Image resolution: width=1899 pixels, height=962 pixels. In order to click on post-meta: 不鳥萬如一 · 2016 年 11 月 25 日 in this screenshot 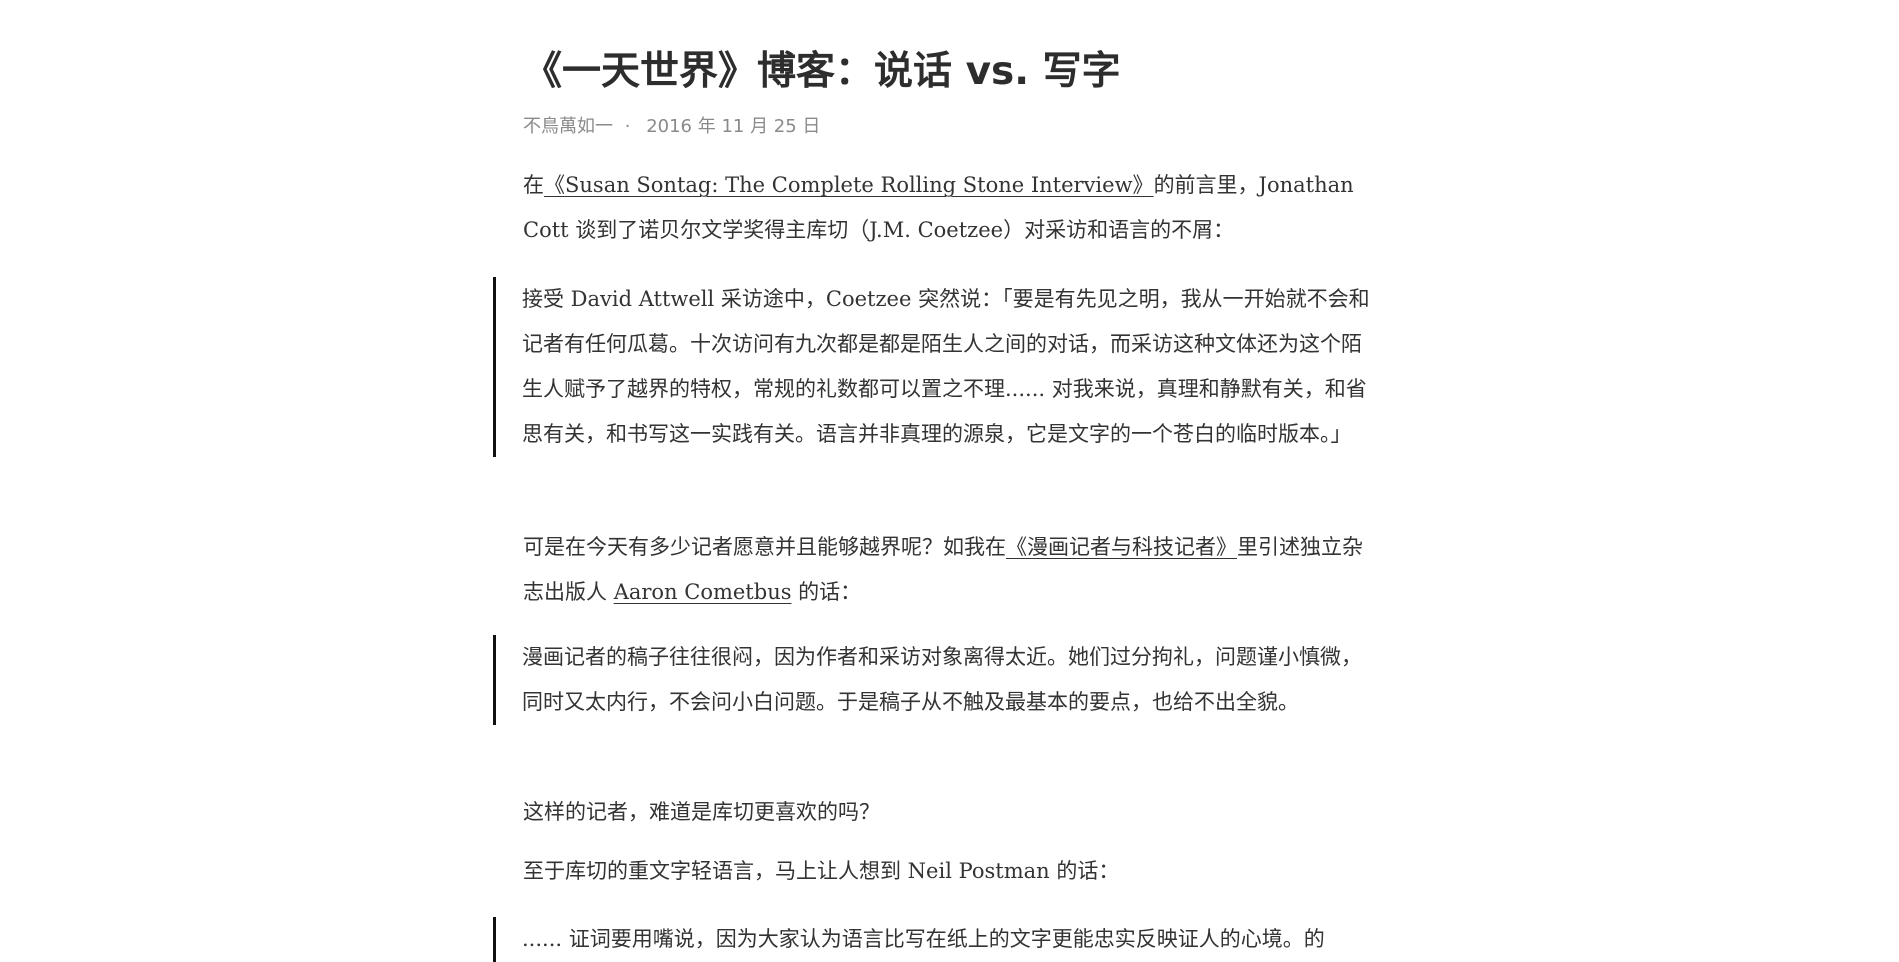, I will do `click(671, 127)`.